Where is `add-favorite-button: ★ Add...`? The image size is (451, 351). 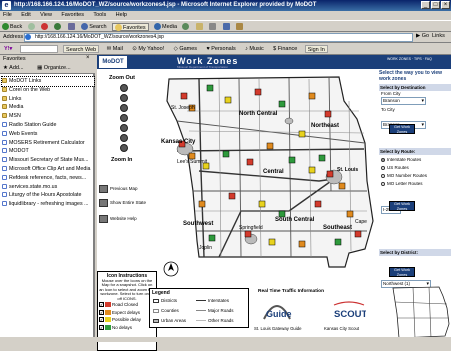 add-favorite-button: ★ Add... is located at coordinates (16, 68).